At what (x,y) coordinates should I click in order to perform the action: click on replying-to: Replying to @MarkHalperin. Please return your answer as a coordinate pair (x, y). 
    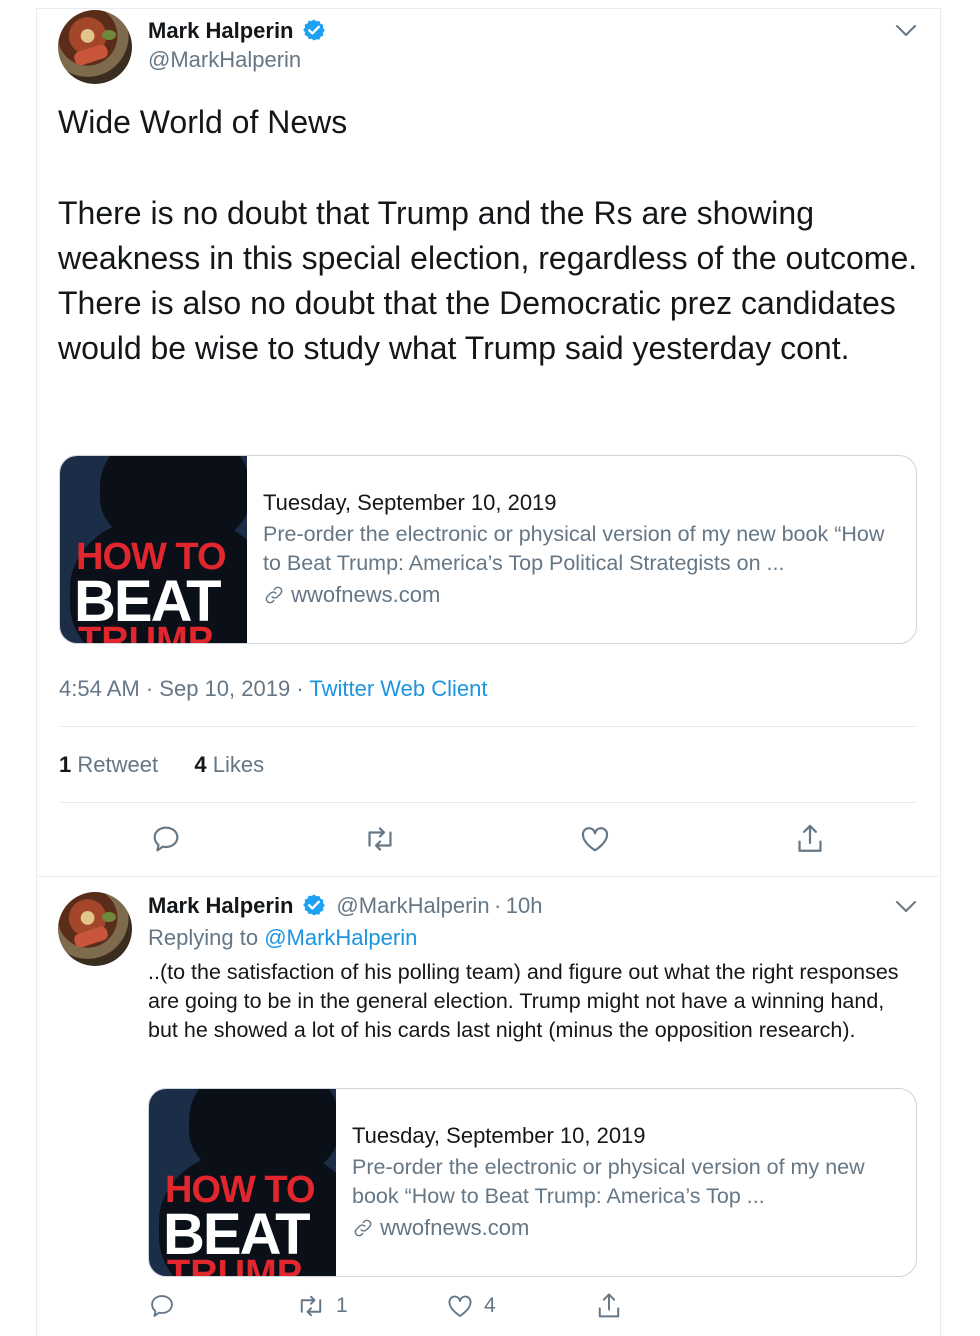
    Looking at the image, I should click on (282, 938).